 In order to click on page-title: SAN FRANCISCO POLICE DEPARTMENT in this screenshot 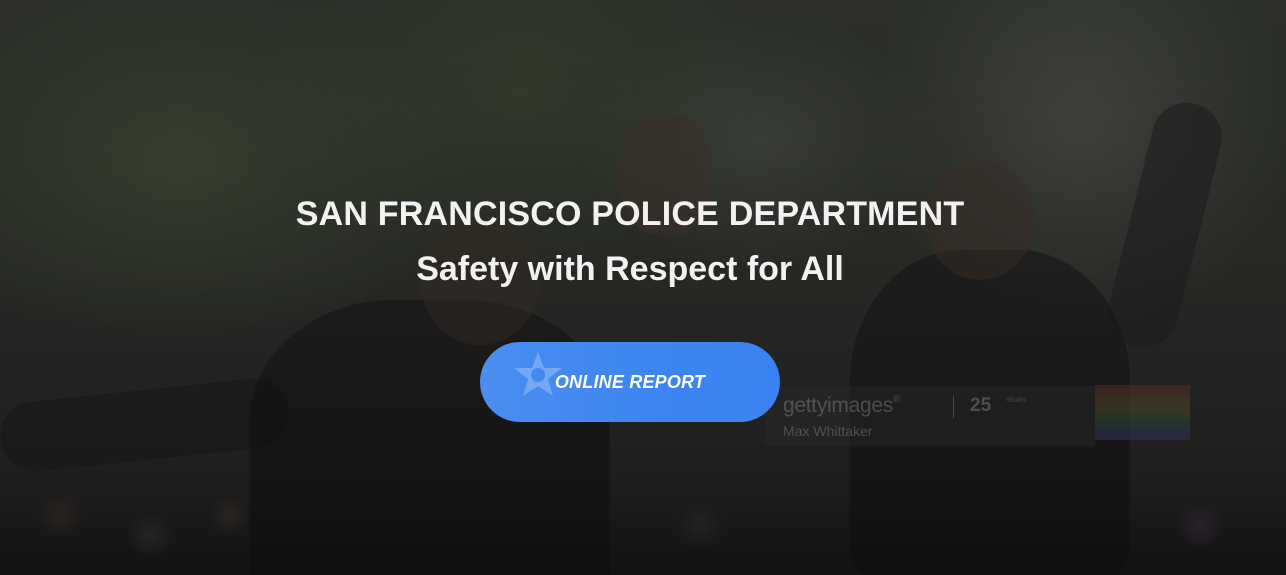, I will do `click(630, 214)`.